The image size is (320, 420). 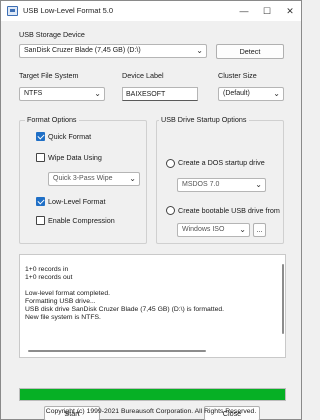 I want to click on device-label-caption: Device Label, so click(x=143, y=75).